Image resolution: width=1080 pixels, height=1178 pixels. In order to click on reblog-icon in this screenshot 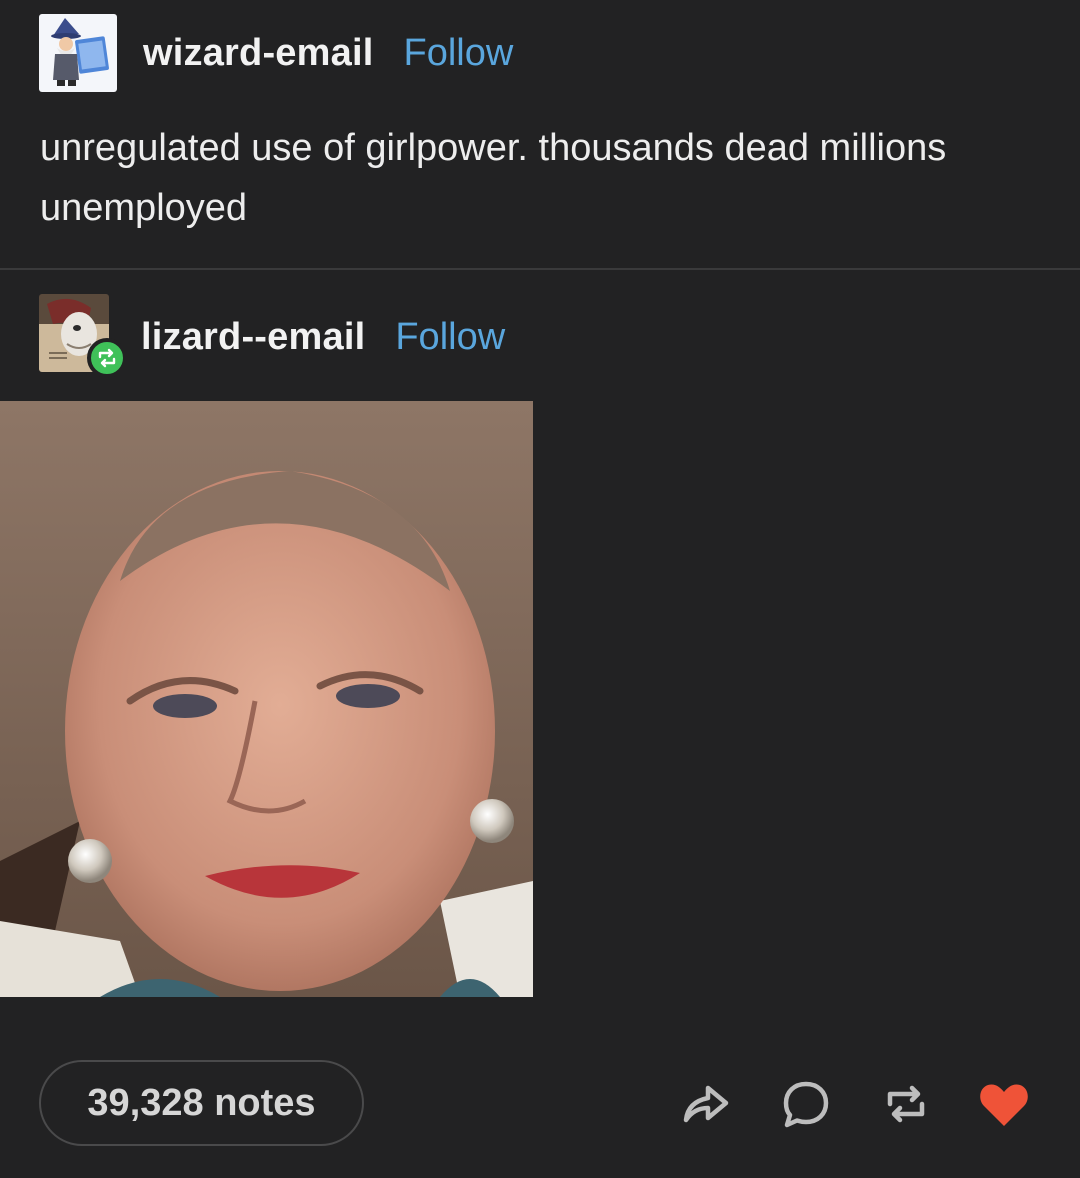, I will do `click(906, 1104)`.